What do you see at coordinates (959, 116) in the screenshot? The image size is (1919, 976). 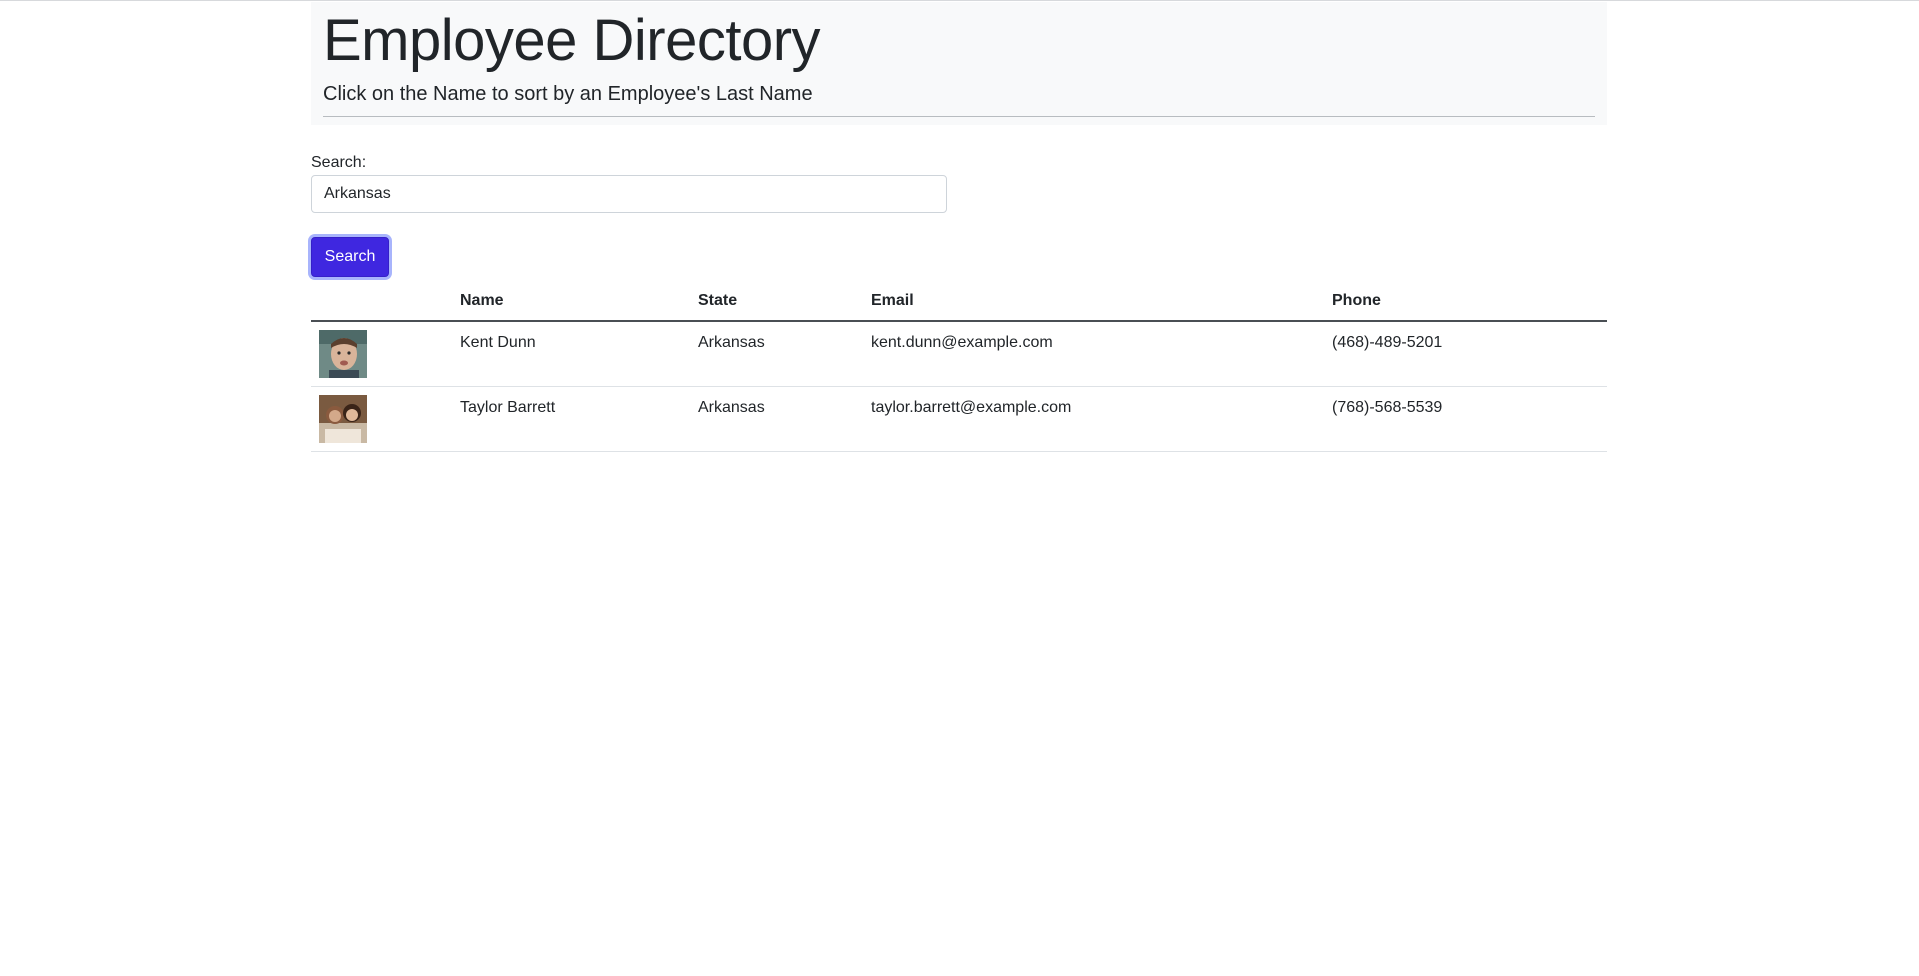 I see `header-divider` at bounding box center [959, 116].